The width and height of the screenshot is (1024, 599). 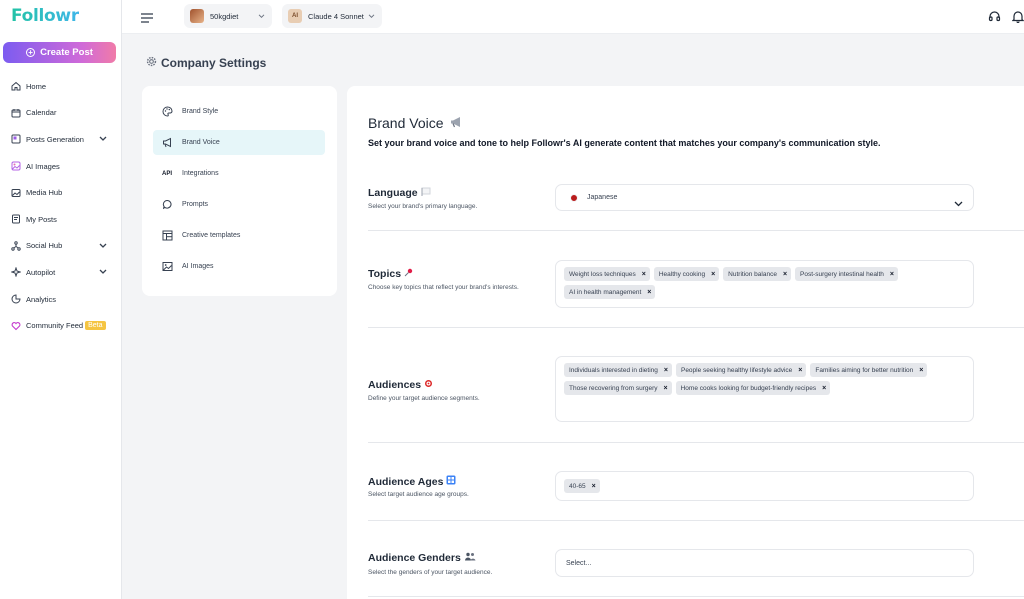 I want to click on page-title: Company Settings, so click(x=206, y=63).